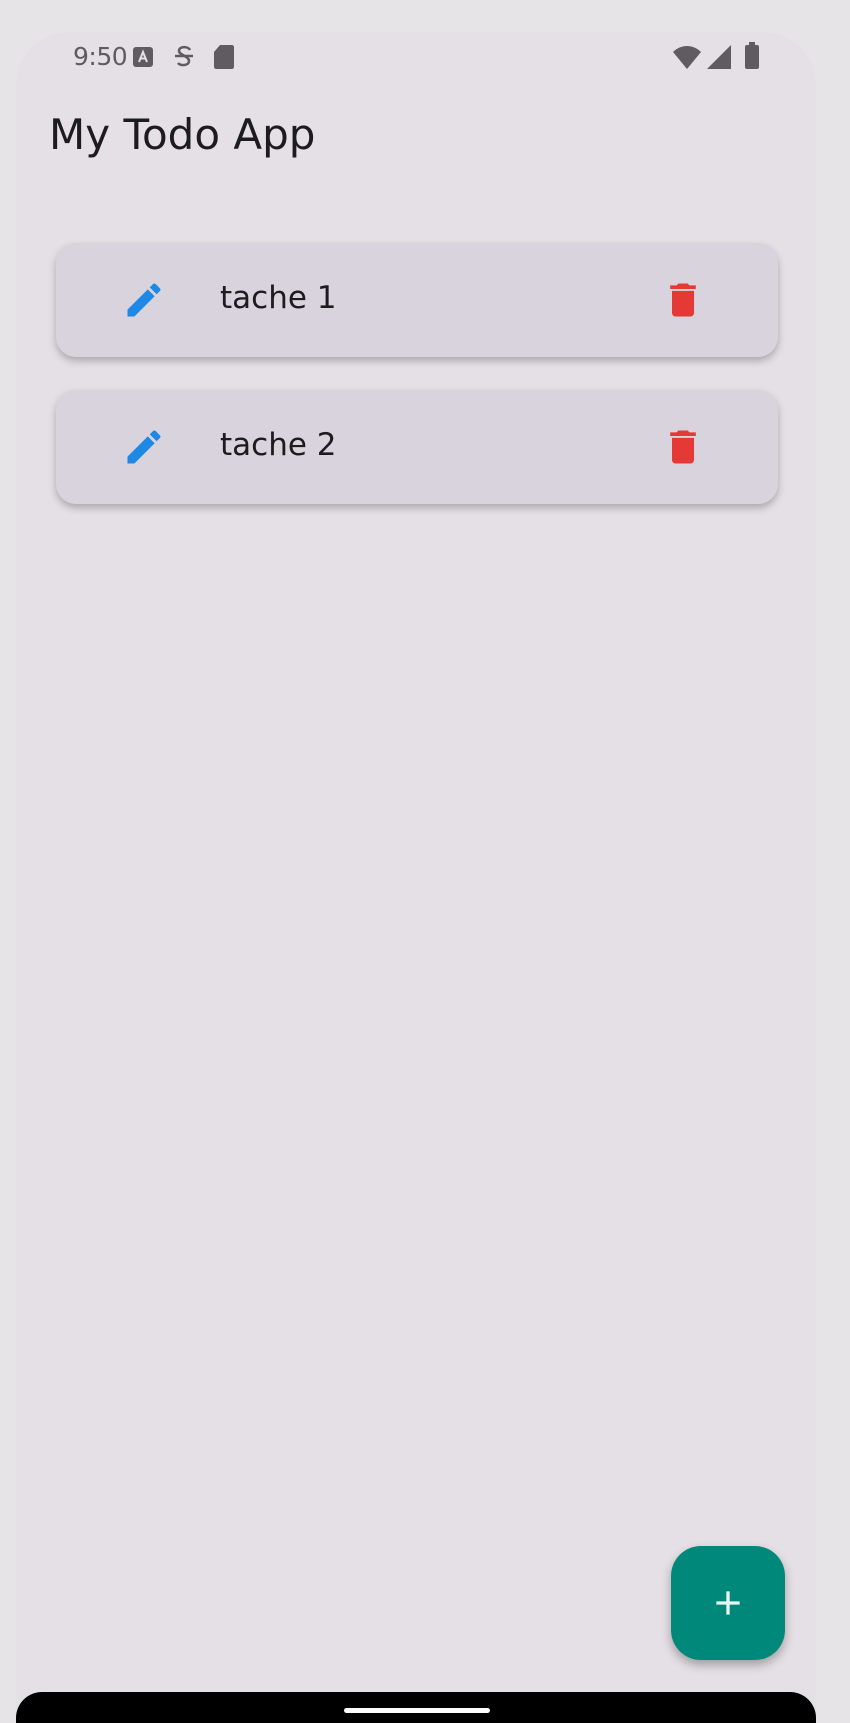 This screenshot has width=850, height=1723. What do you see at coordinates (417, 1710) in the screenshot?
I see `home-gesture-handle` at bounding box center [417, 1710].